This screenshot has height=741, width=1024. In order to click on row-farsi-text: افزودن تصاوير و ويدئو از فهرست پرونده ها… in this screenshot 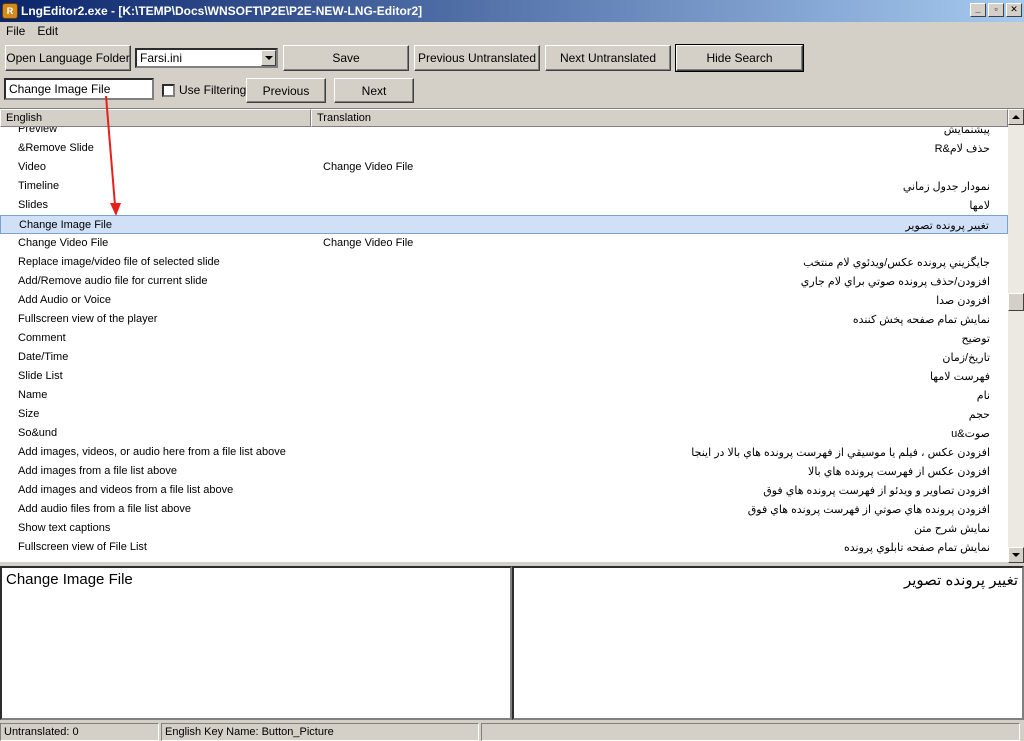, I will do `click(876, 491)`.